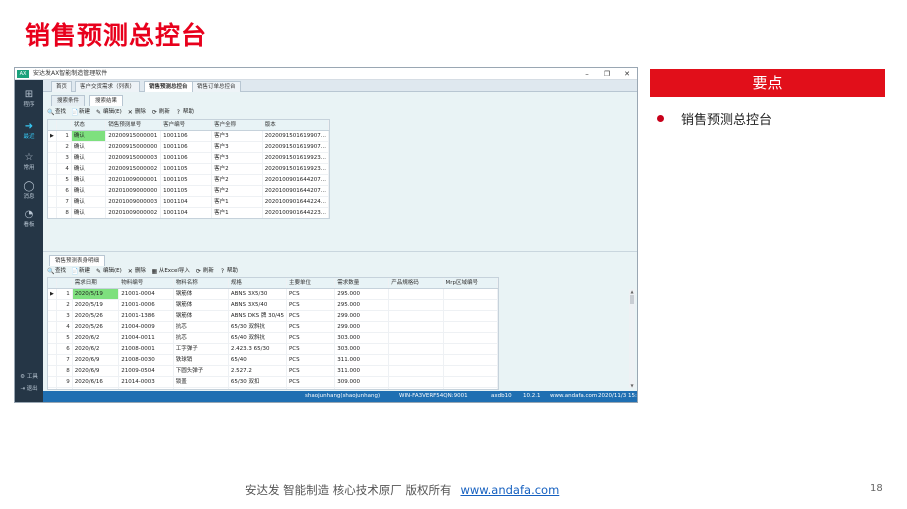 This screenshot has width=907, height=509. What do you see at coordinates (146, 371) in the screenshot?
I see `table-cell: 21009-0504` at bounding box center [146, 371].